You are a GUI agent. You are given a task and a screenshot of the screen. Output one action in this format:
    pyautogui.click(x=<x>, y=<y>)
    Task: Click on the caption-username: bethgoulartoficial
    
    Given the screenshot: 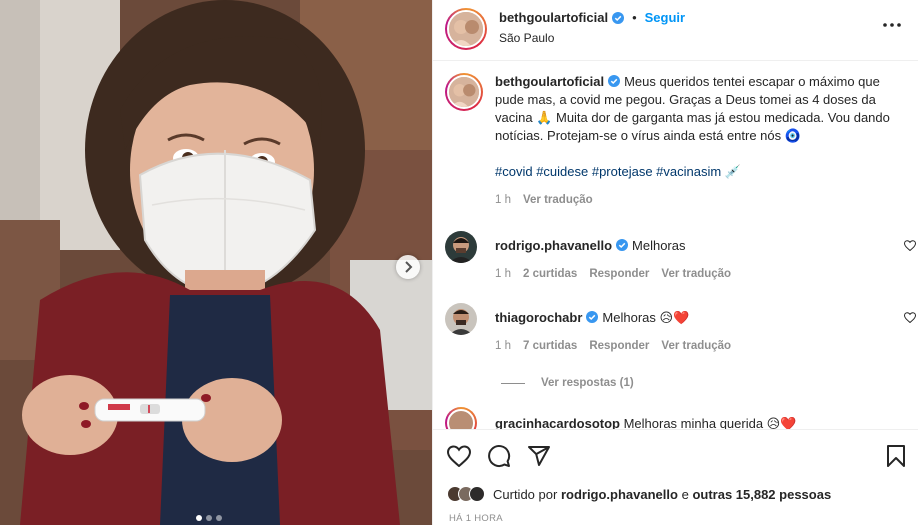 What is the action you would take?
    pyautogui.click(x=549, y=81)
    